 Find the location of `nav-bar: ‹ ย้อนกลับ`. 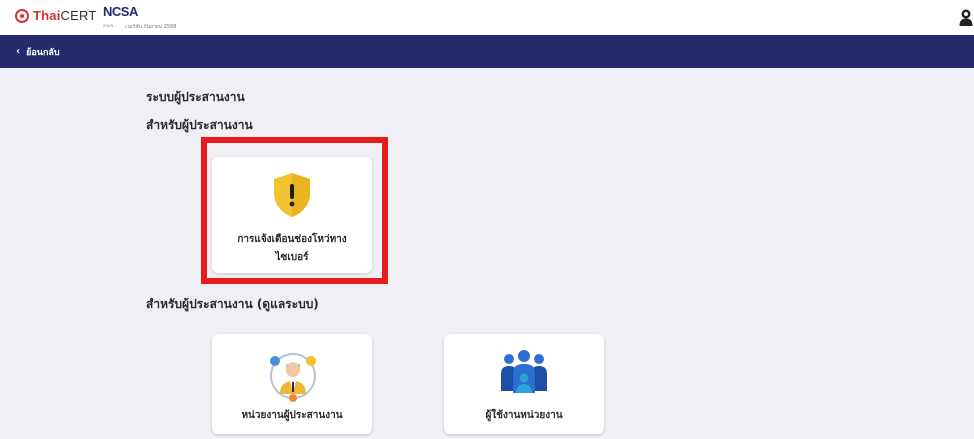

nav-bar: ‹ ย้อนกลับ is located at coordinates (487, 51).